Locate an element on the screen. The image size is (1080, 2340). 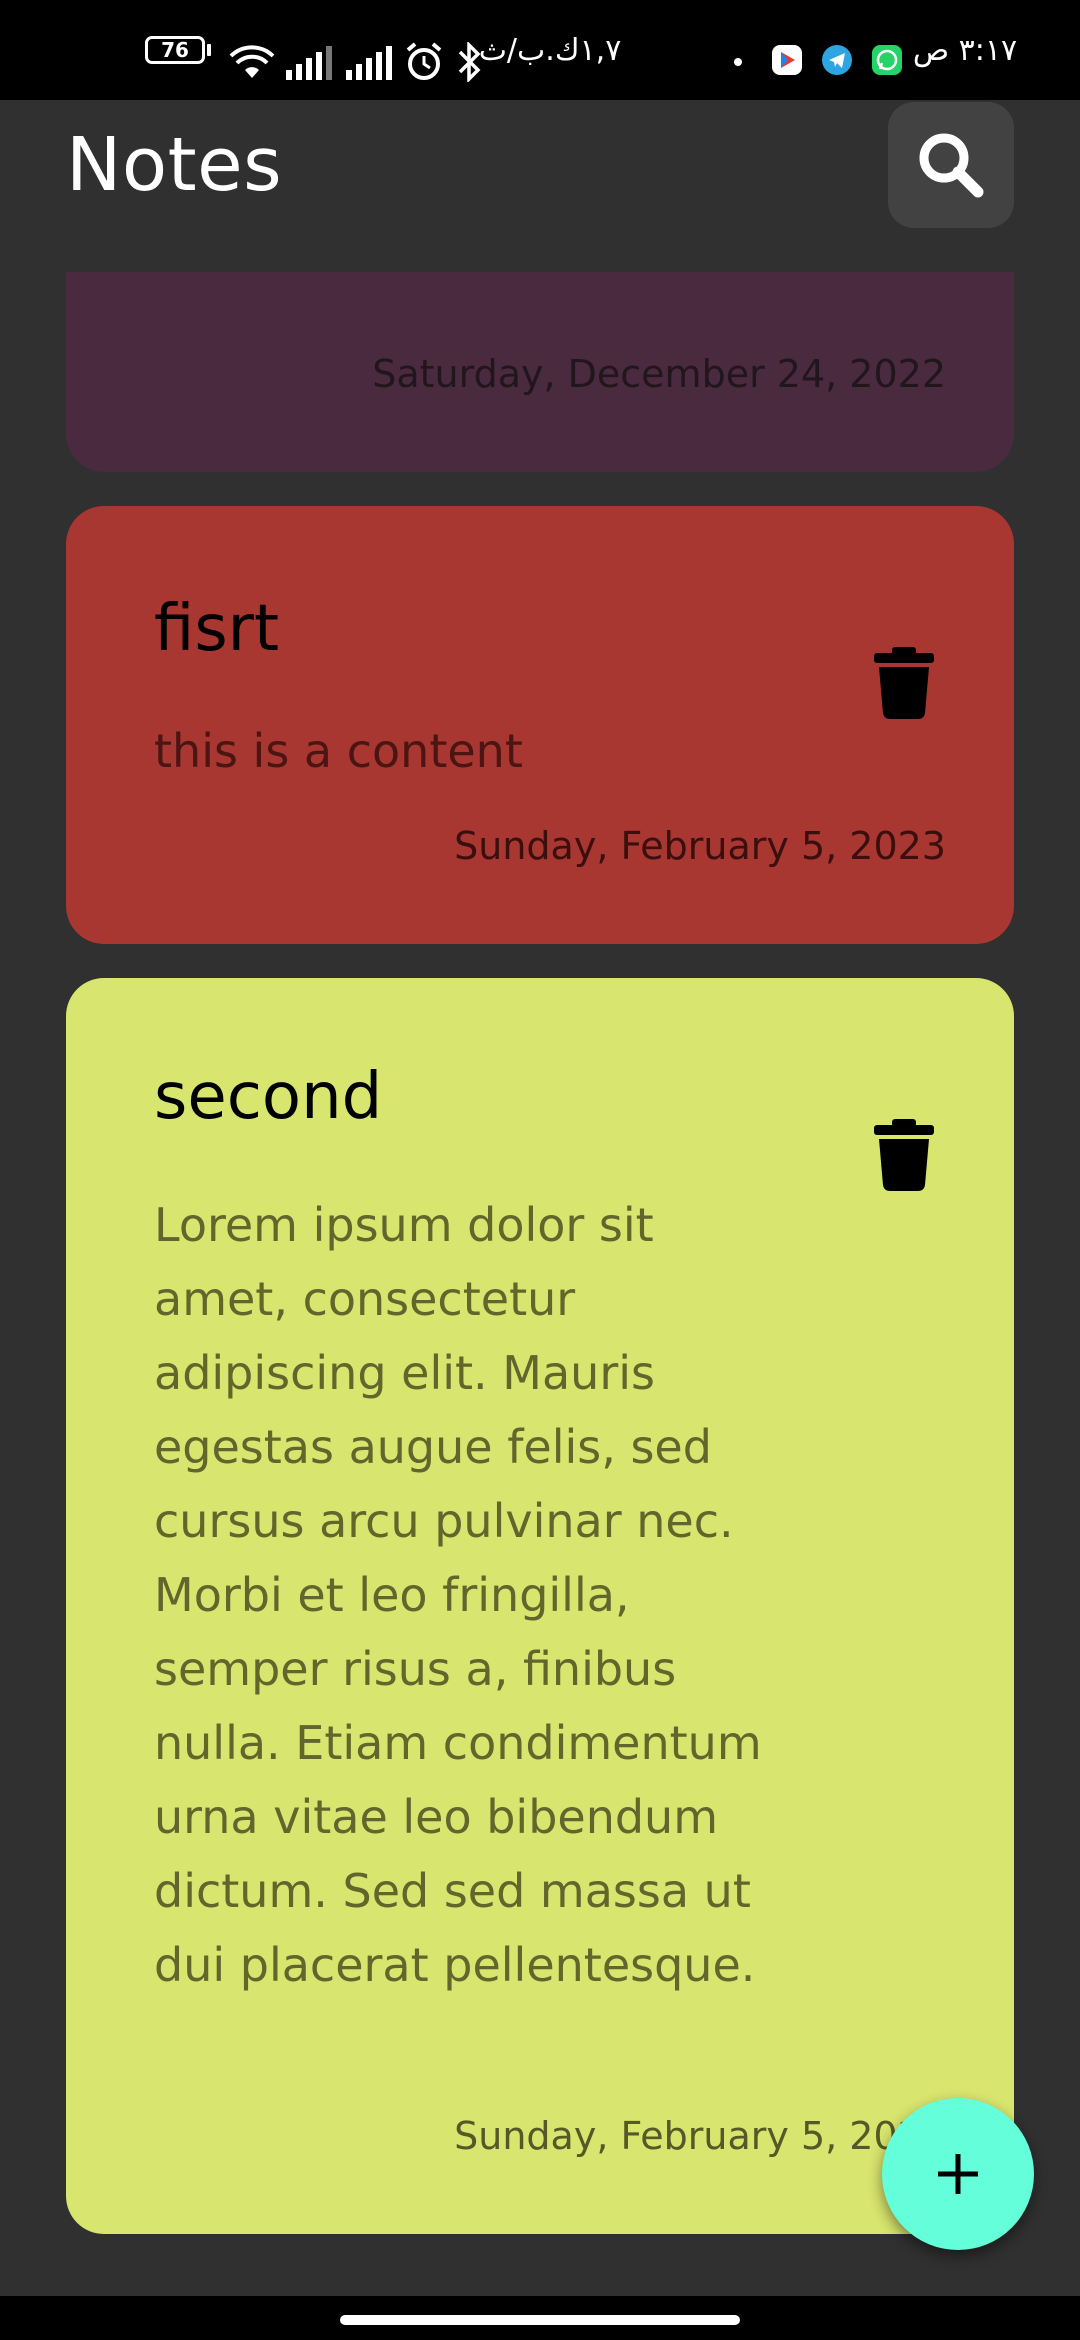
note-title: fisrt is located at coordinates (217, 629).